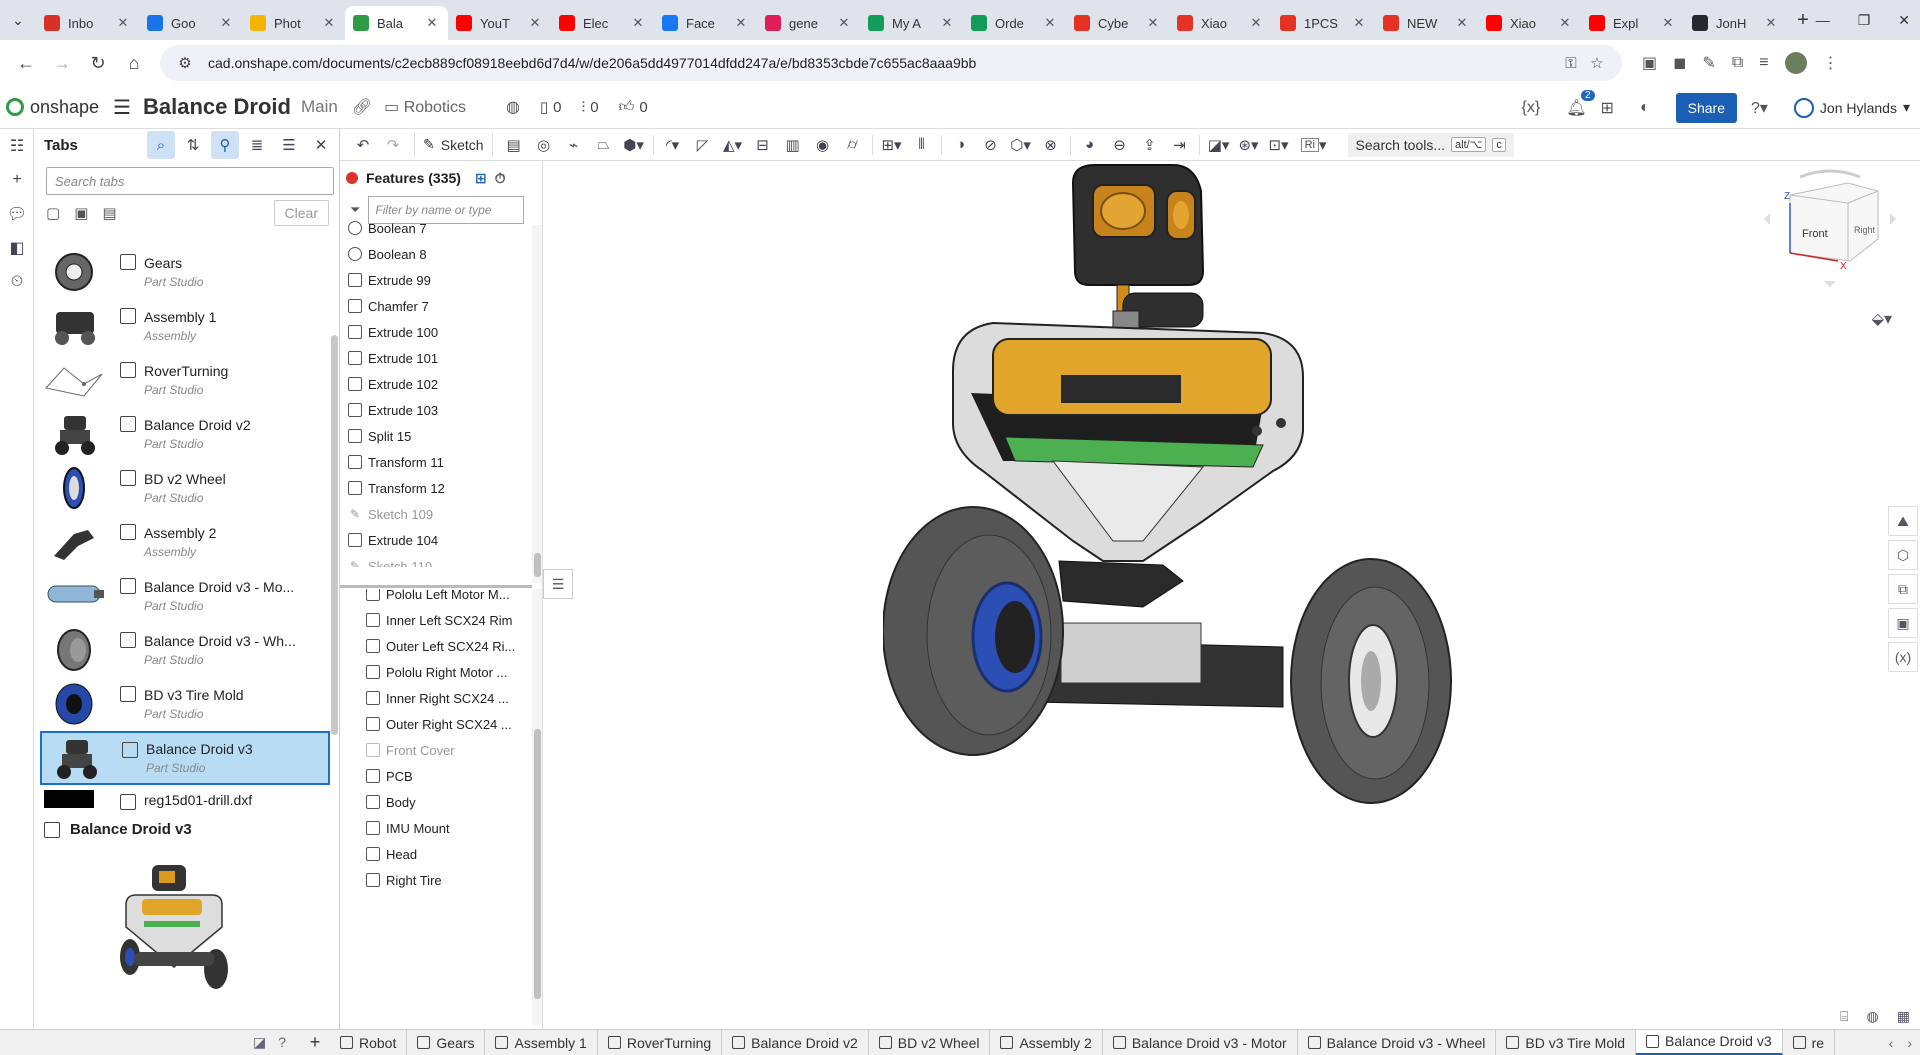  Describe the element at coordinates (18, 20) in the screenshot. I see `tab-search-icon: ⌄` at that location.